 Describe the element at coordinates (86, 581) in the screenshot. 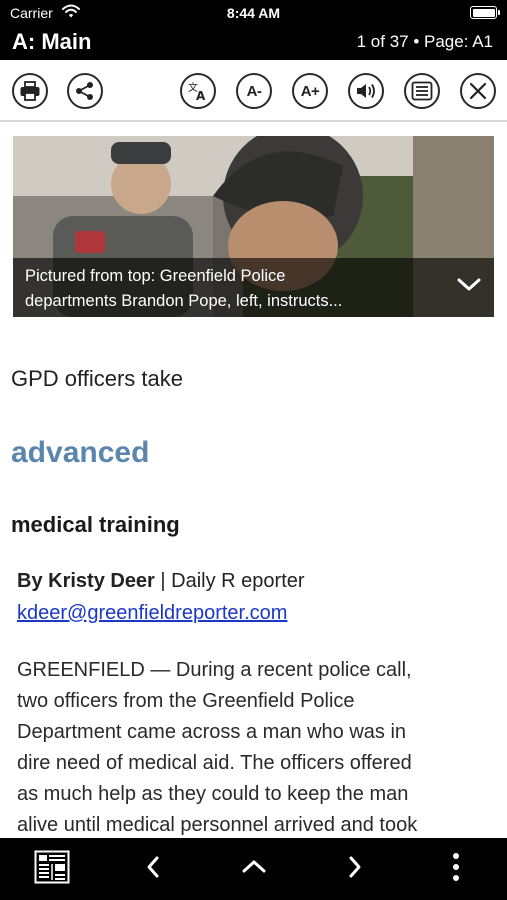

I see `author-name: By Kristy Deer` at that location.